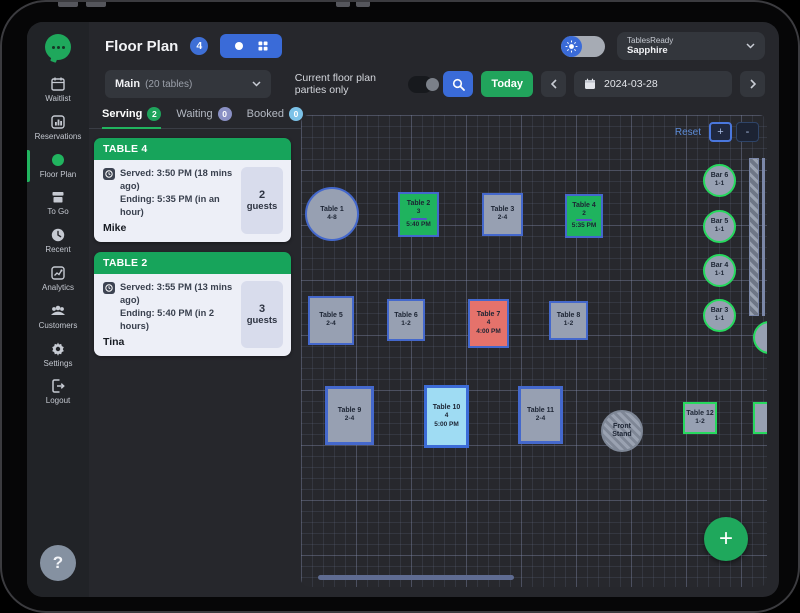 This screenshot has width=800, height=613. What do you see at coordinates (176, 294) in the screenshot?
I see `served-time: Served: 3:55 PM (13 mins ago)` at bounding box center [176, 294].